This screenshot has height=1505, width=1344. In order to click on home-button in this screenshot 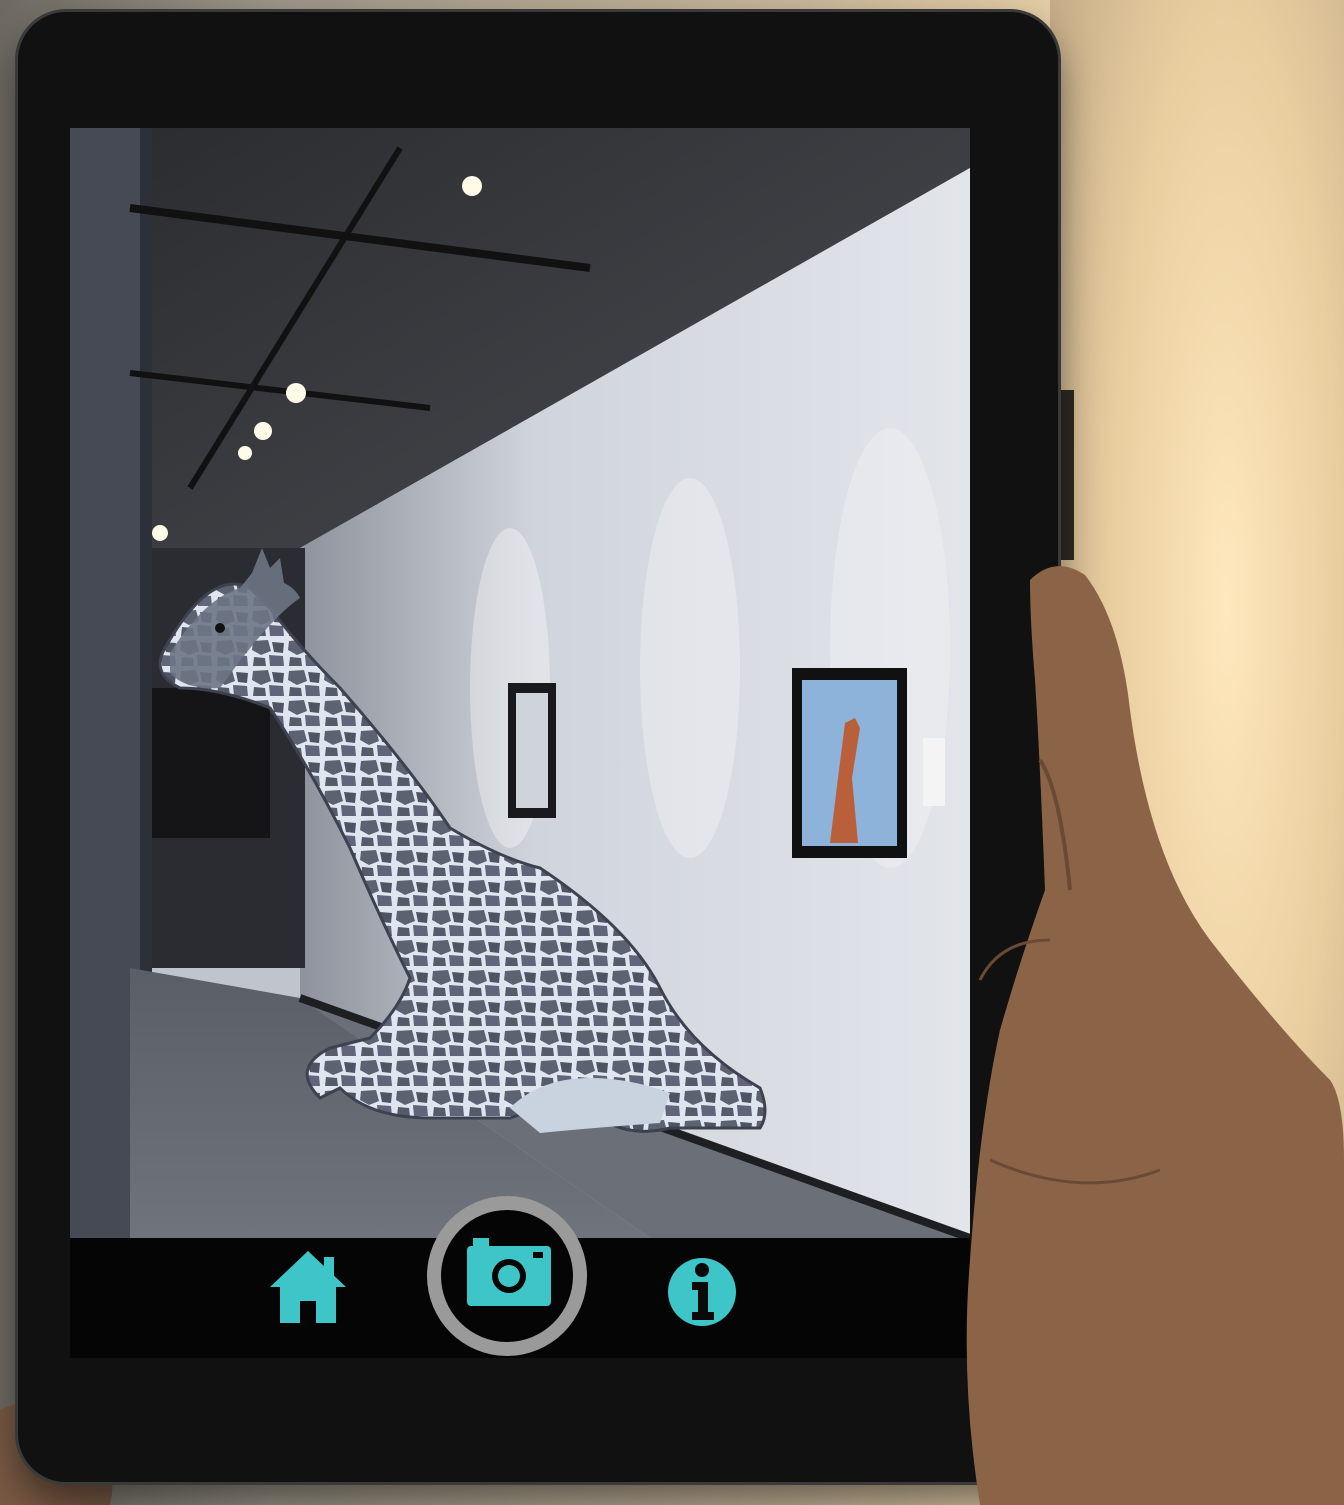, I will do `click(308, 1285)`.